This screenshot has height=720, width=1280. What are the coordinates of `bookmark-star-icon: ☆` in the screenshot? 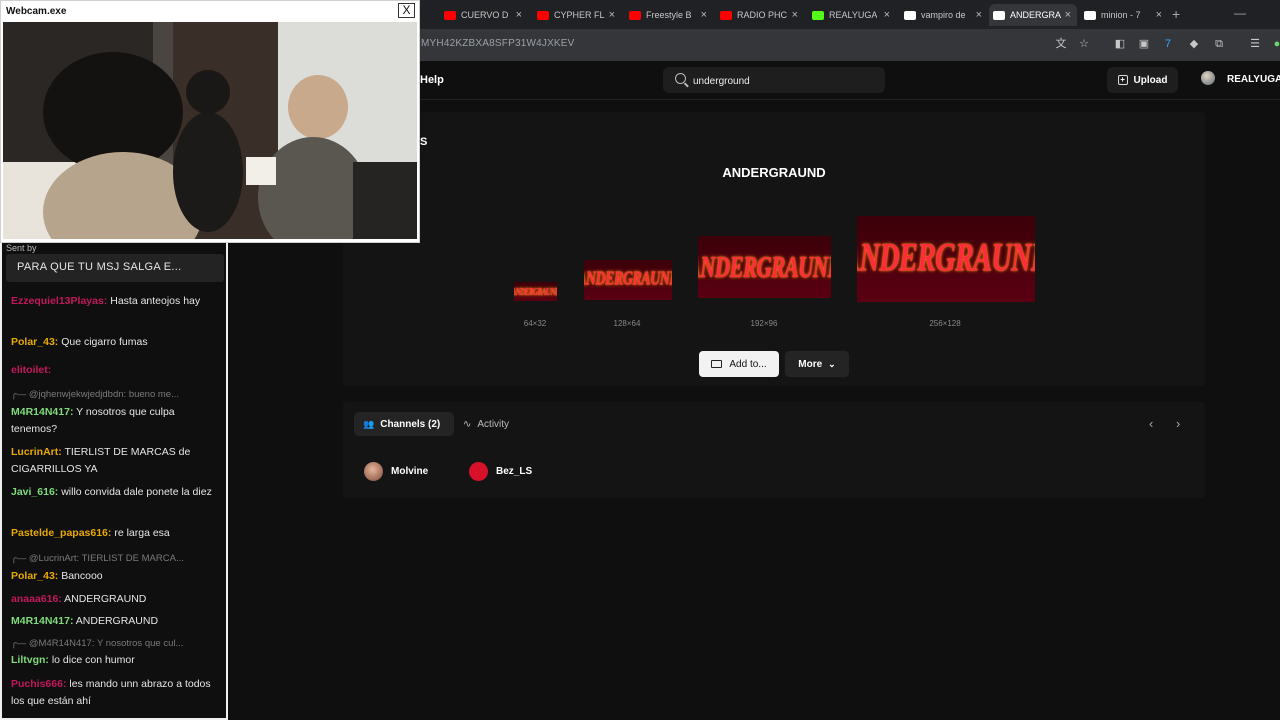 It's located at (1084, 44).